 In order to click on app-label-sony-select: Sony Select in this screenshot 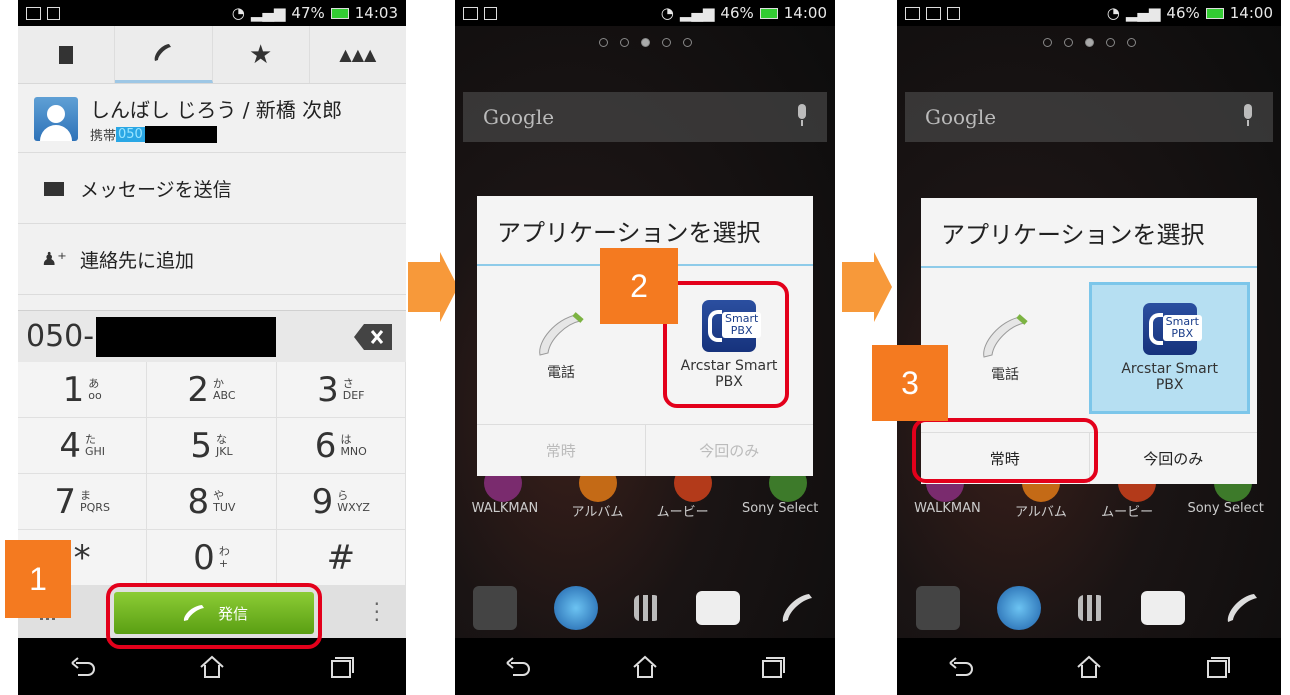, I will do `click(1225, 508)`.